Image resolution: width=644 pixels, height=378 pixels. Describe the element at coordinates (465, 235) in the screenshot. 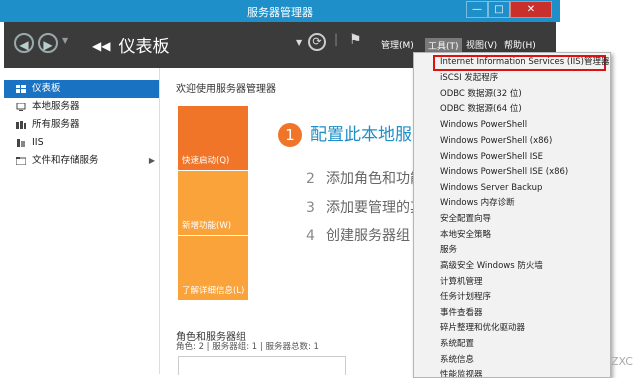

I see `menu-item-local-security-policy: 本地安全策略` at that location.